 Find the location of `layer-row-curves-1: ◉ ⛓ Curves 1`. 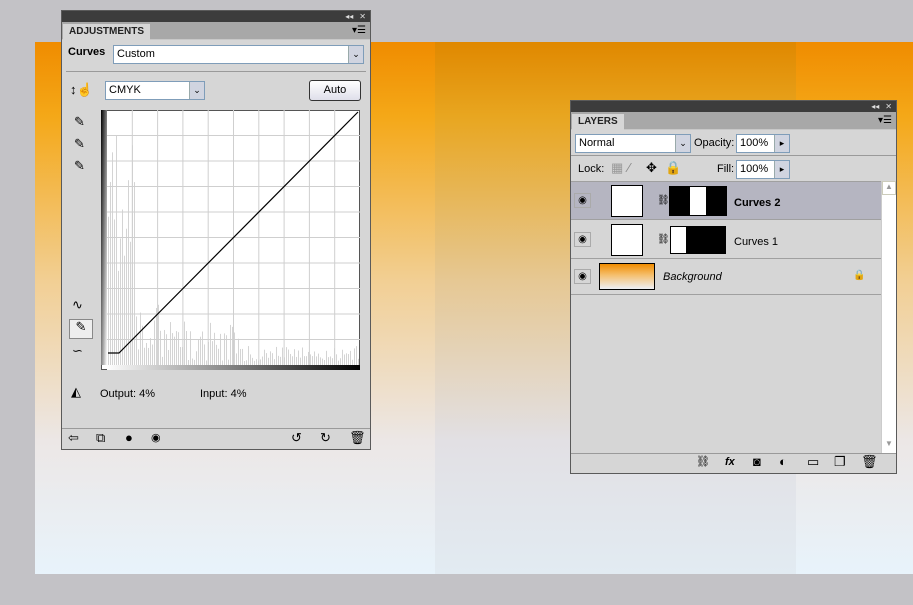

layer-row-curves-1: ◉ ⛓ Curves 1 is located at coordinates (726, 240).